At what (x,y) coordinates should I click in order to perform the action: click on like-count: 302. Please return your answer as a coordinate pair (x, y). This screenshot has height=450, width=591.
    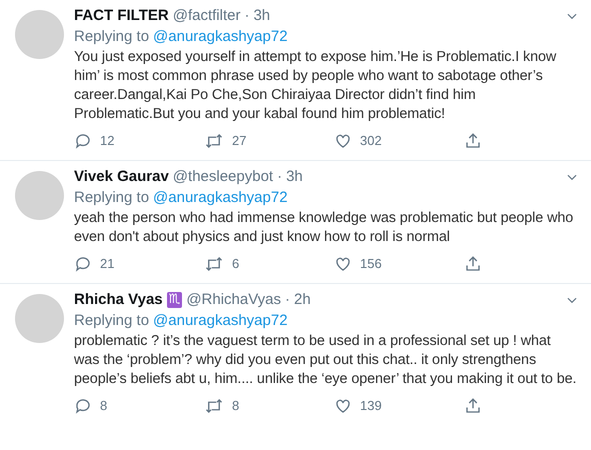
    Looking at the image, I should click on (371, 141).